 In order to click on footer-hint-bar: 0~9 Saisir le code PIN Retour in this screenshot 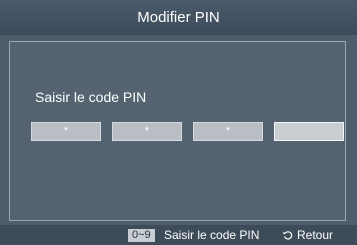, I will do `click(178, 235)`.